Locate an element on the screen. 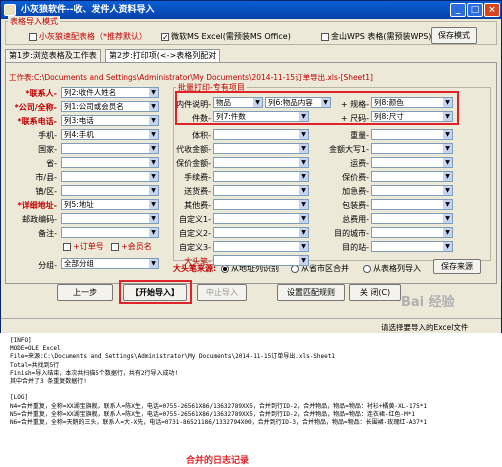 The image size is (502, 467). group-select: 全部分组 ▼ is located at coordinates (110, 263).